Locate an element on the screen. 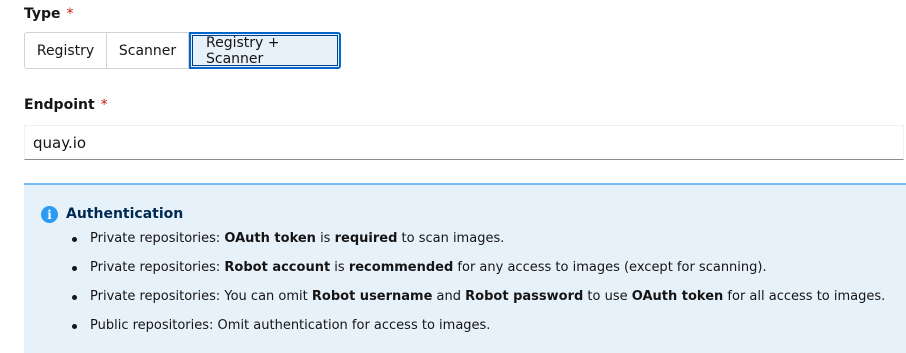  info-icon: i is located at coordinates (49, 214).